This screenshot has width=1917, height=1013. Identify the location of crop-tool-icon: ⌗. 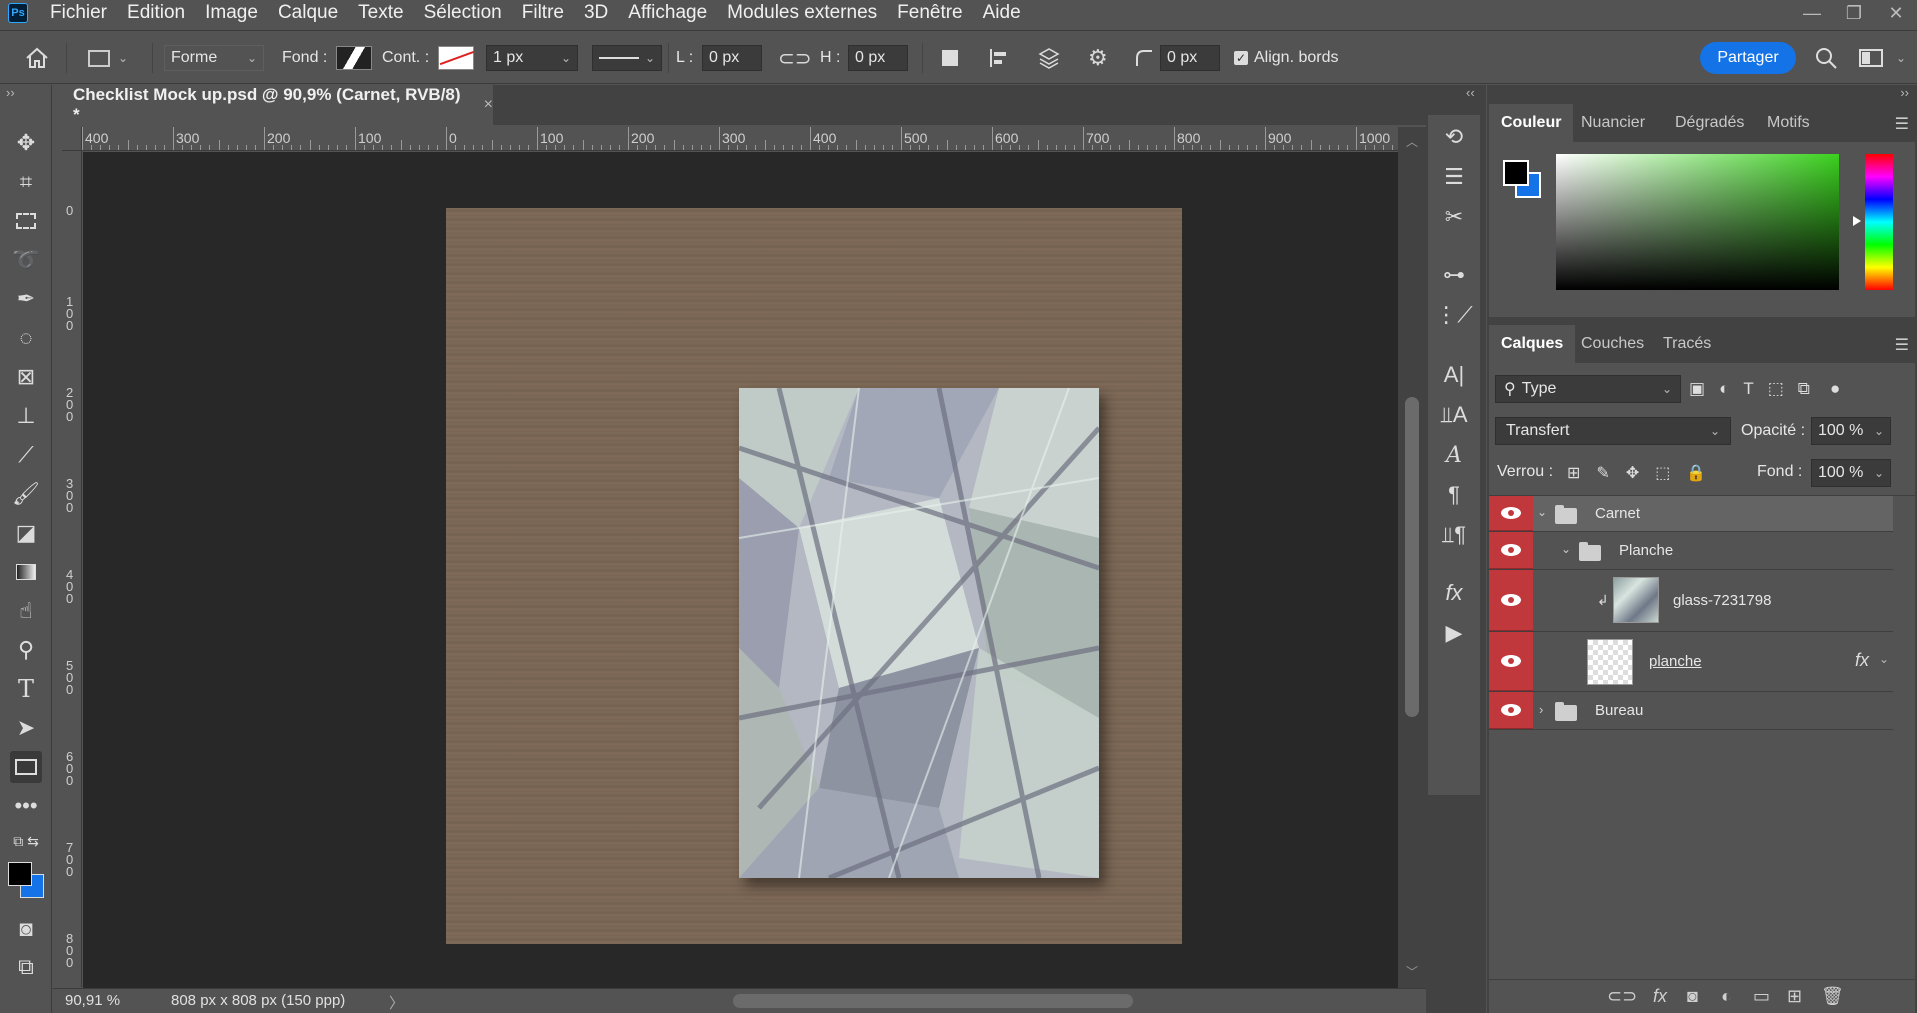
(26, 182).